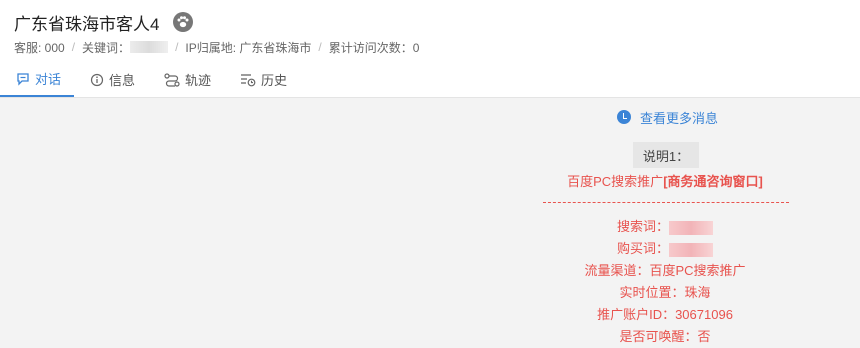  I want to click on search-word-redacted, so click(691, 227).